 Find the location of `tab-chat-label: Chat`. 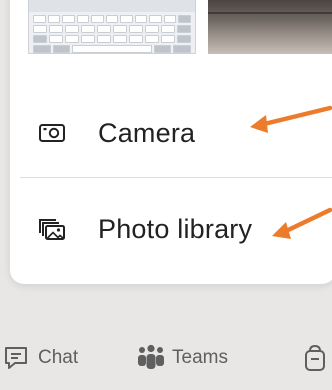

tab-chat-label: Chat is located at coordinates (58, 357).